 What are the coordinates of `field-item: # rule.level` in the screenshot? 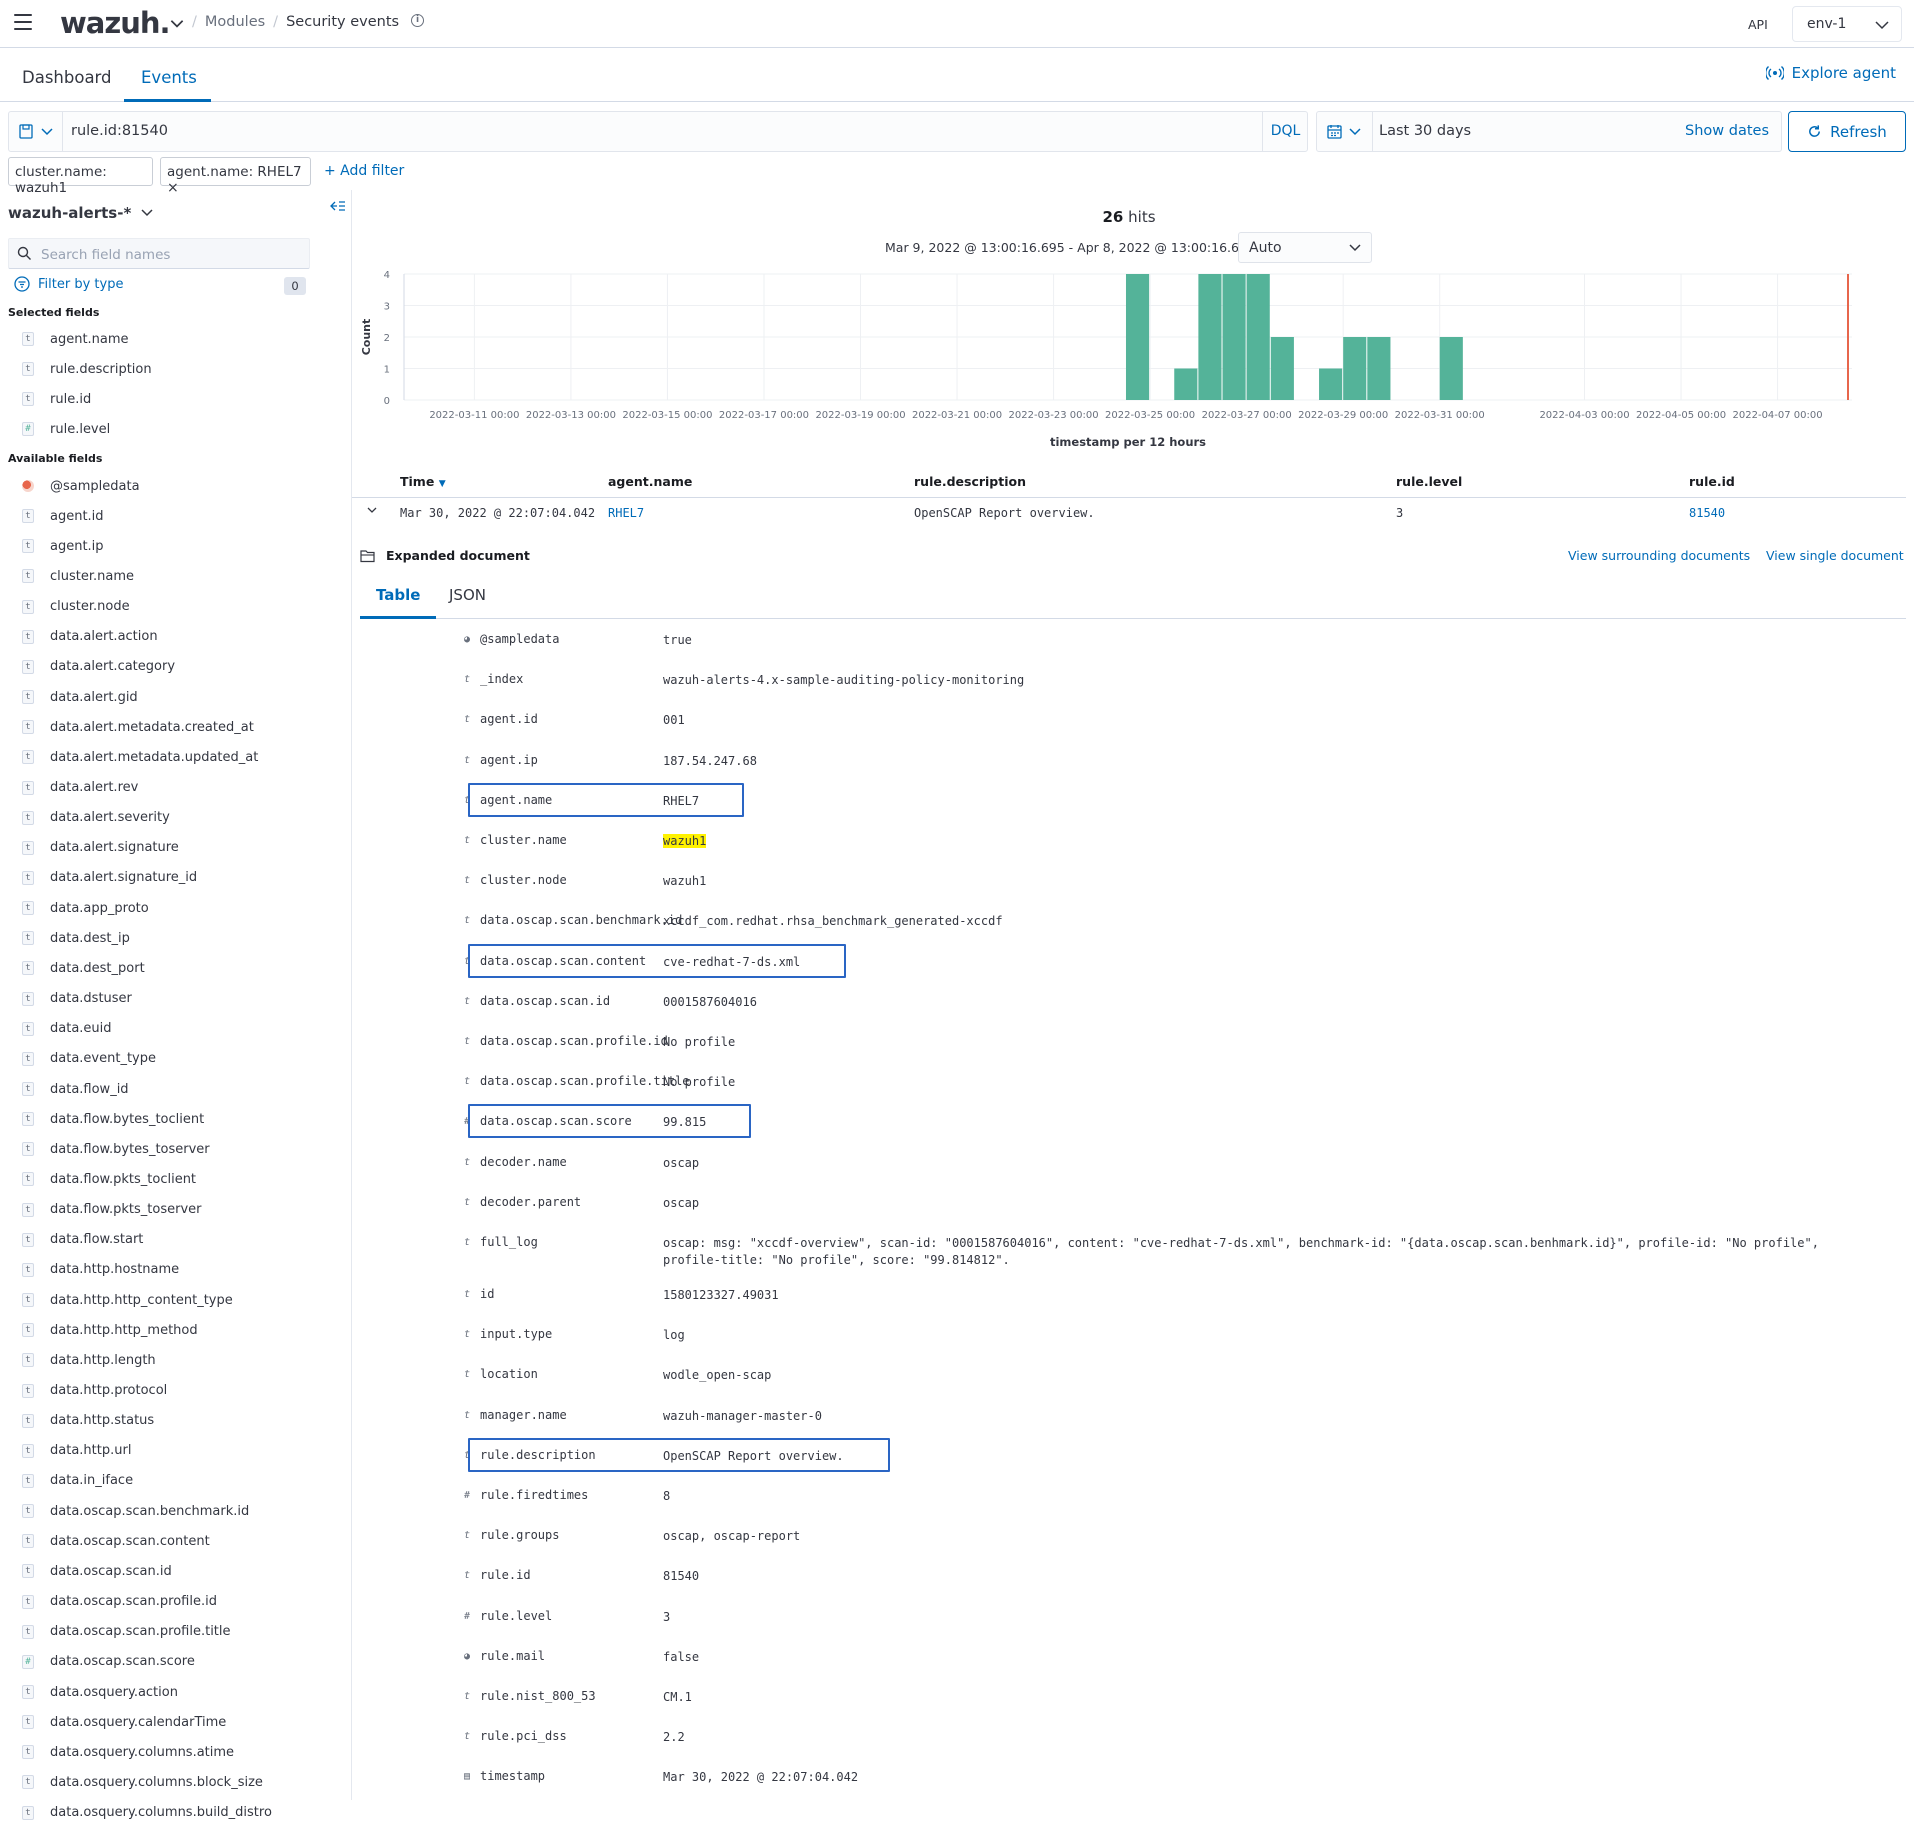 It's located at (66, 429).